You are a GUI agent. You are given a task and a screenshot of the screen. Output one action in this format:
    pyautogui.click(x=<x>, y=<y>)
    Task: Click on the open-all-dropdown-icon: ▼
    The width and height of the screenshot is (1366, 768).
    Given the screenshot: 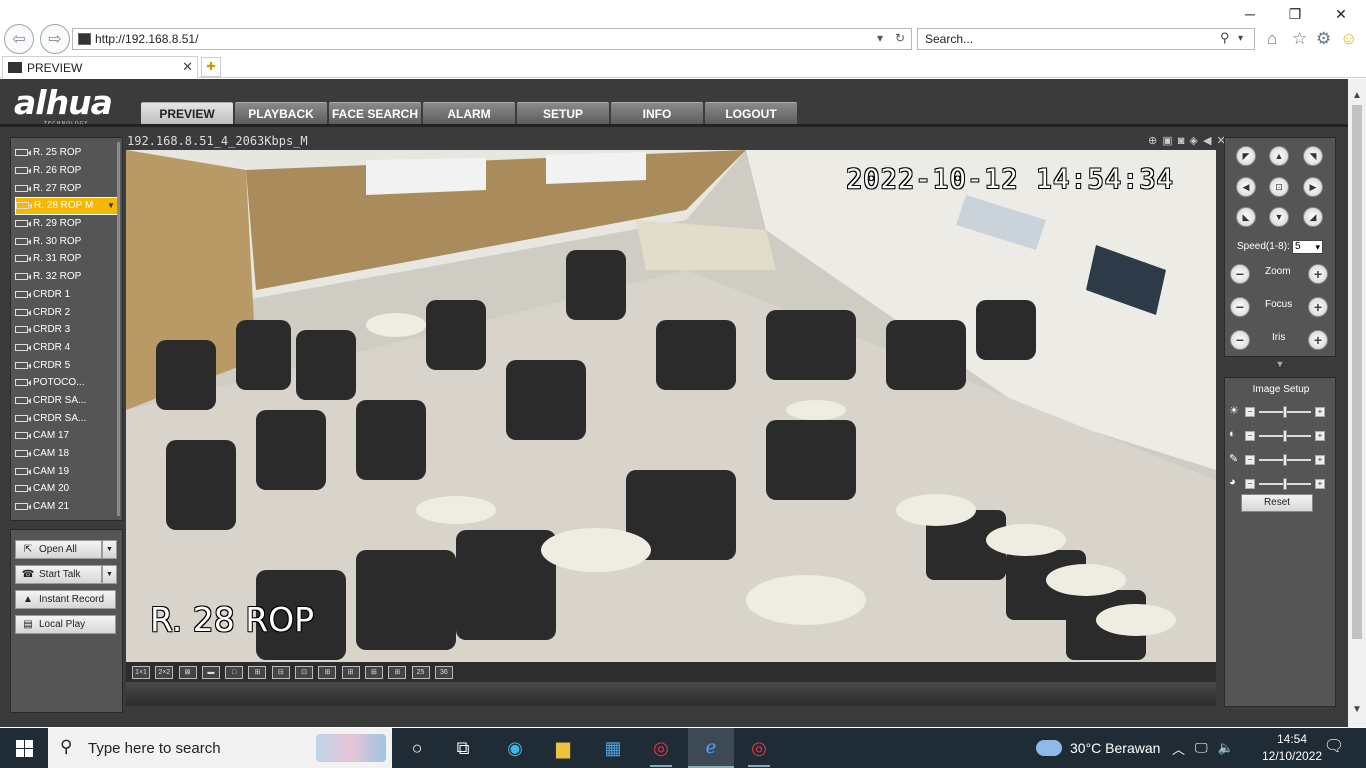 What is the action you would take?
    pyautogui.click(x=109, y=549)
    